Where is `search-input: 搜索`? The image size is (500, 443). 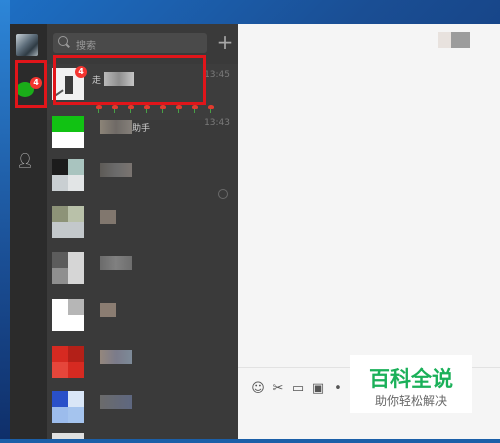
search-input: 搜索 is located at coordinates (130, 43).